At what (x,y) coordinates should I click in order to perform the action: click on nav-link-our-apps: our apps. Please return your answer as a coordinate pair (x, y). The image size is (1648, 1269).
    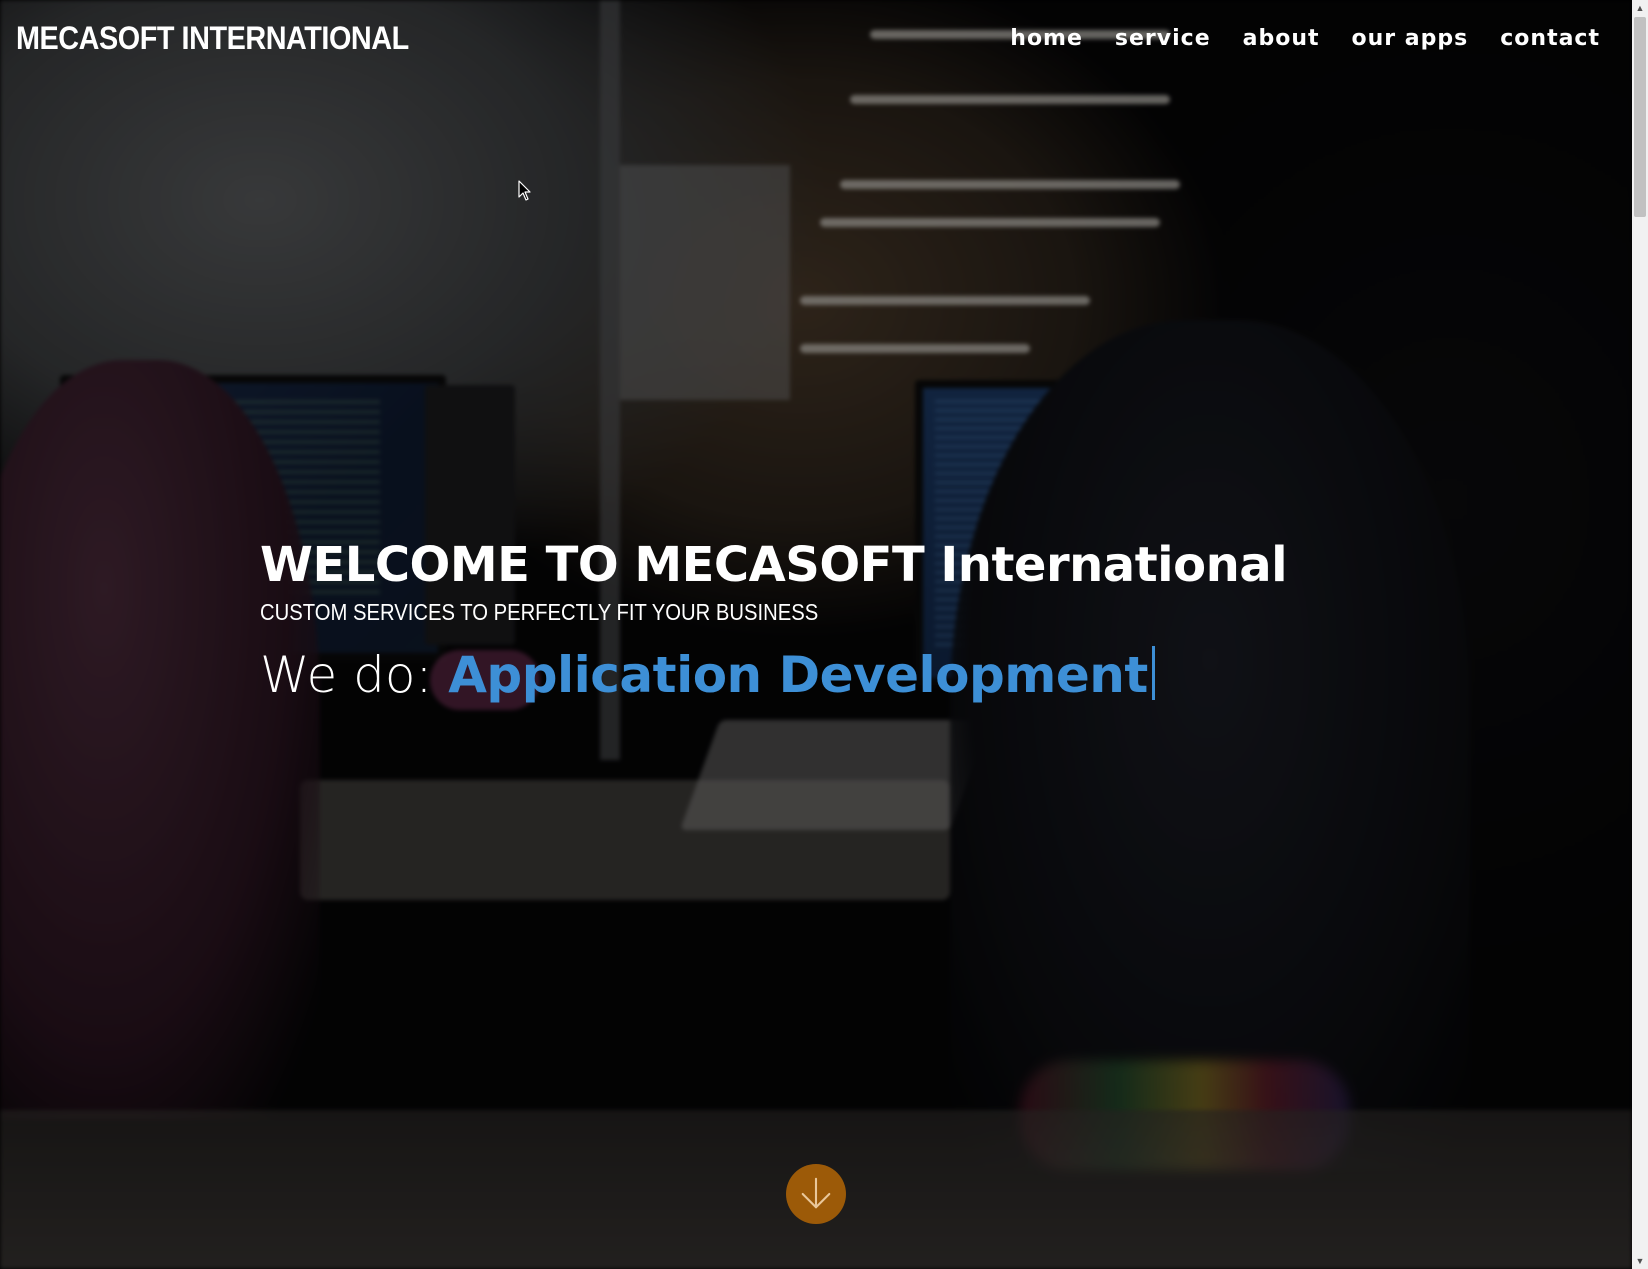
    Looking at the image, I should click on (1410, 38).